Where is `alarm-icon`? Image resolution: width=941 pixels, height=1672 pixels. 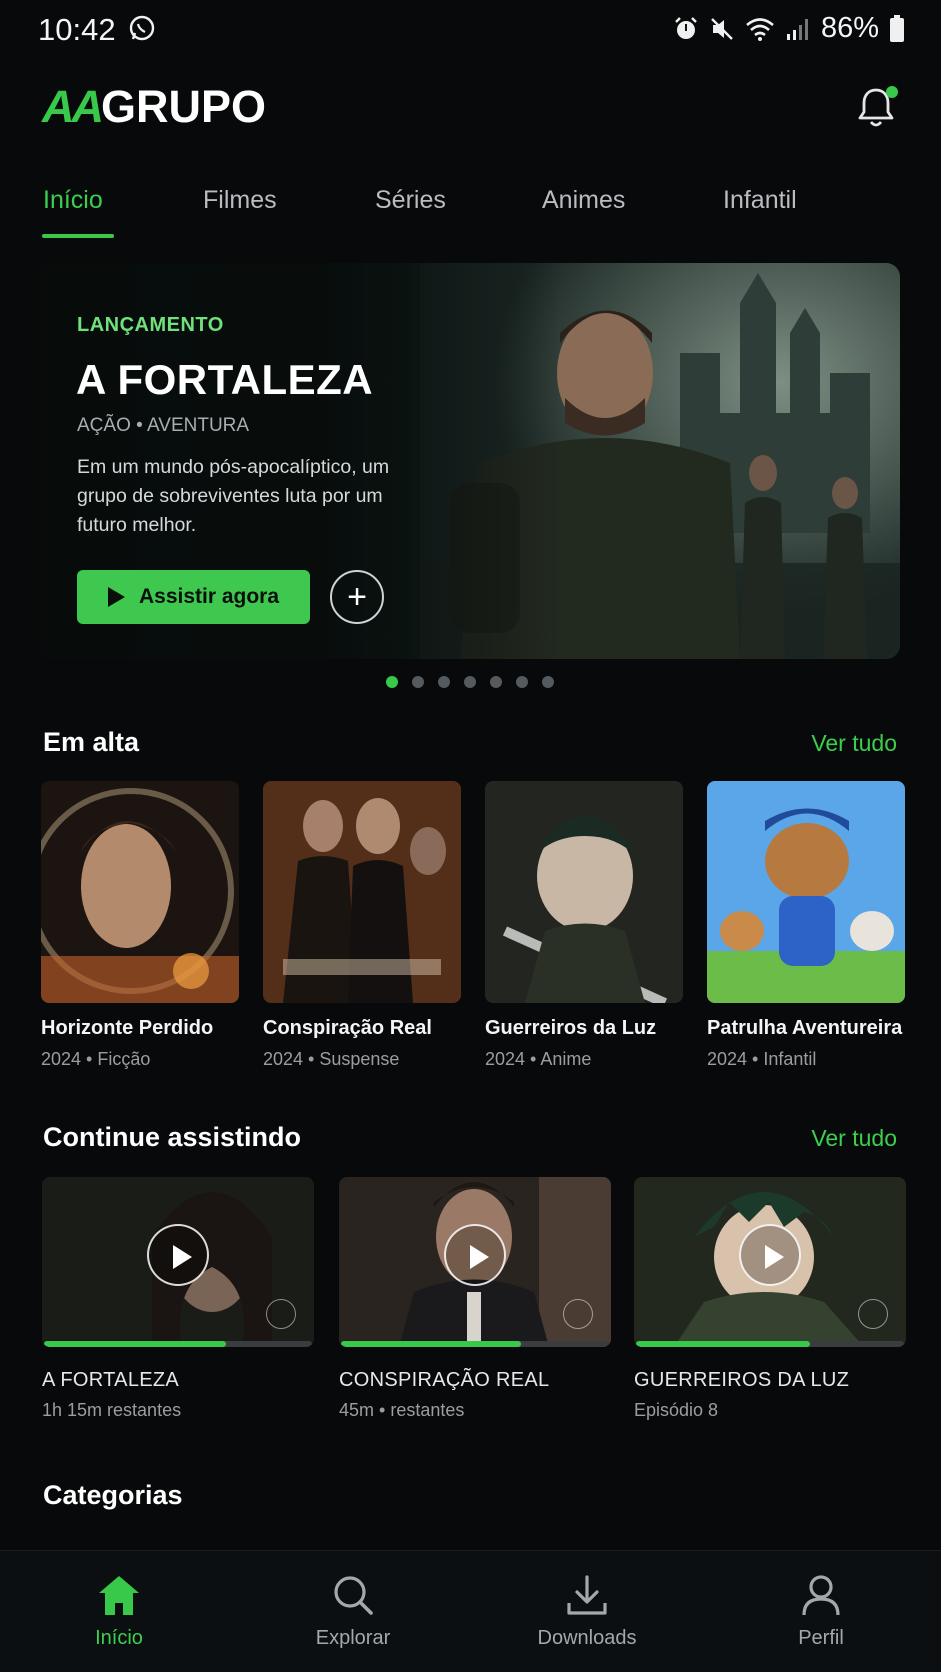
alarm-icon is located at coordinates (686, 27).